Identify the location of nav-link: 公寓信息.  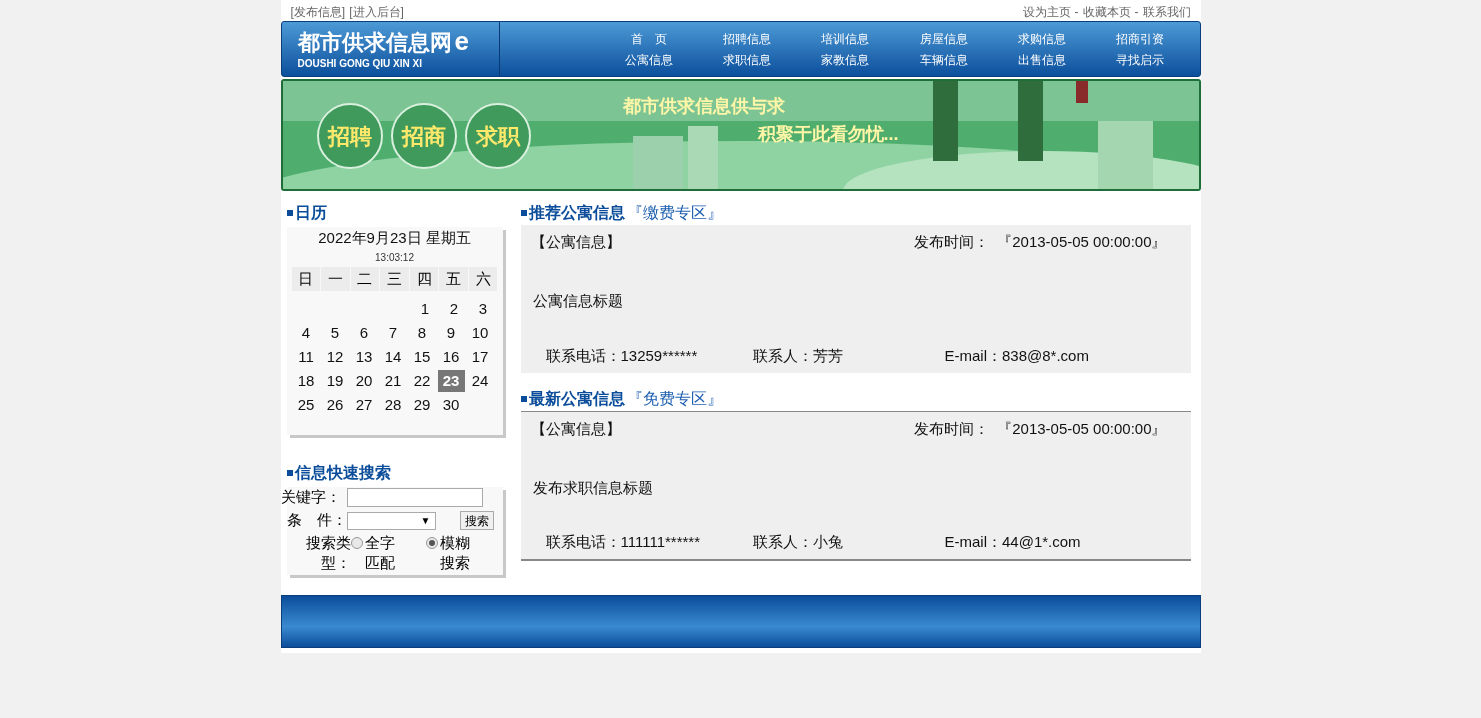
(648, 59).